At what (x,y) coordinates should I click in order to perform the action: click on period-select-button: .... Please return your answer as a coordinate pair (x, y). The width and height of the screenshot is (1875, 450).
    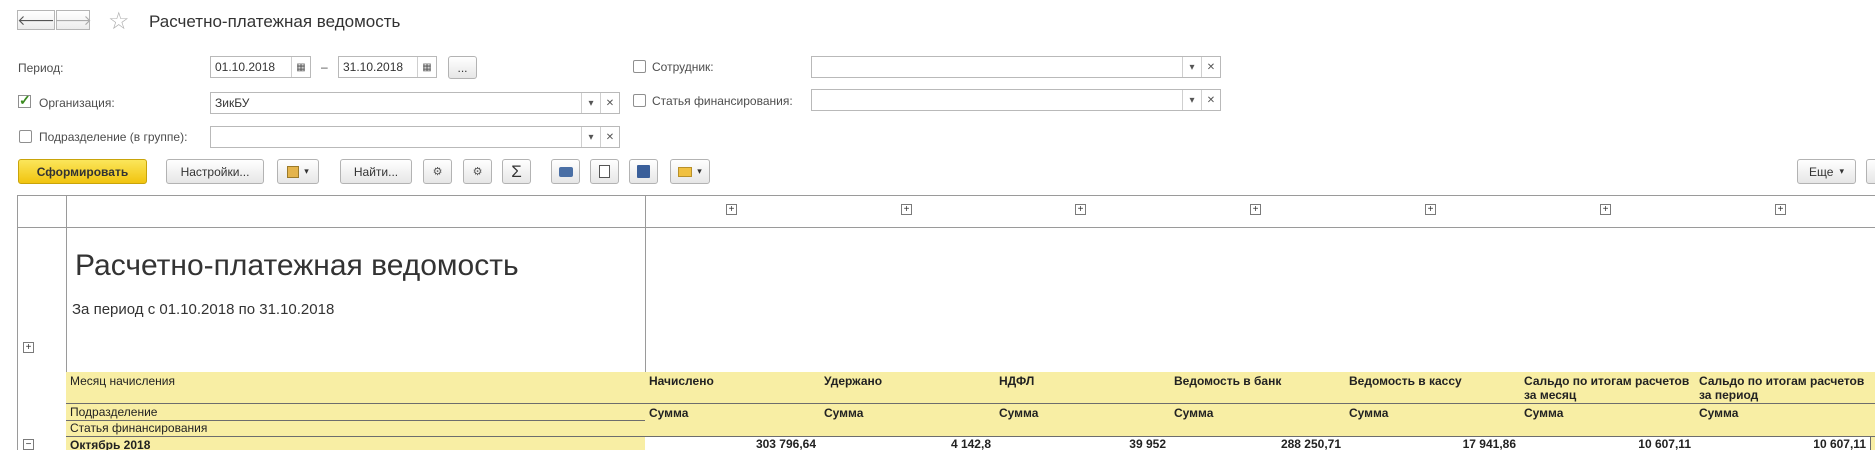
    Looking at the image, I should click on (462, 67).